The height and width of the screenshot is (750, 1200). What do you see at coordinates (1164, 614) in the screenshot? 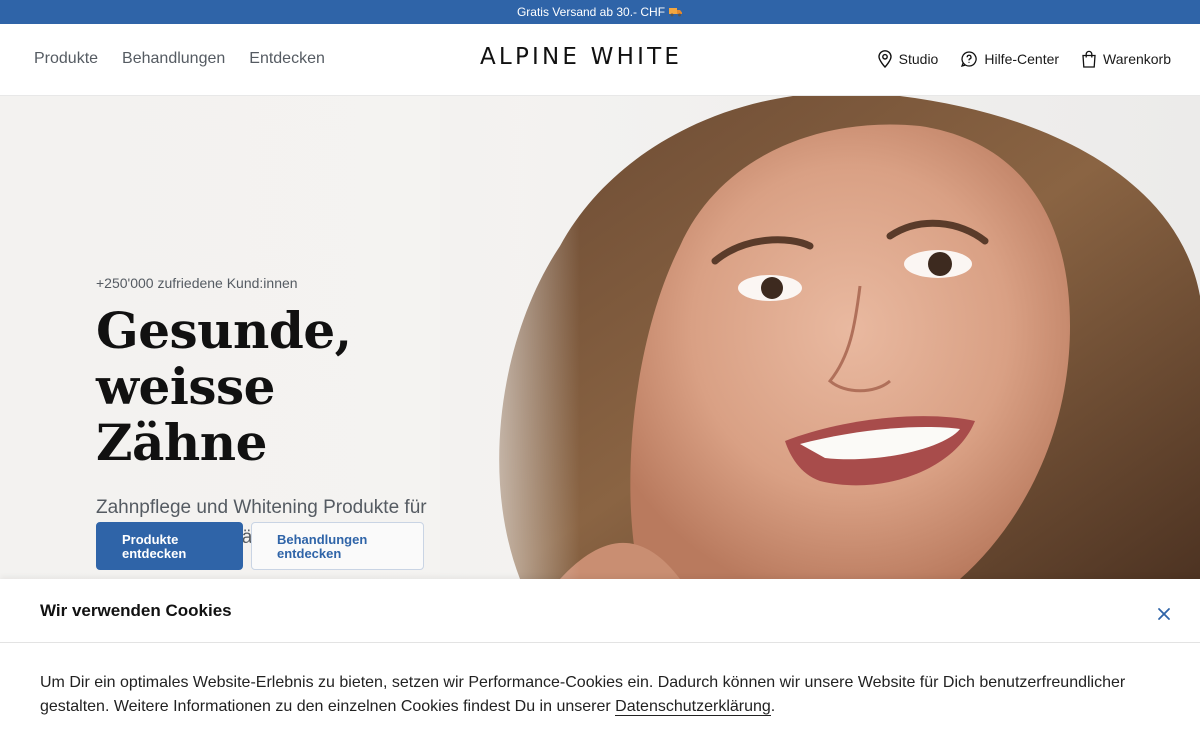
I see `close-icon` at bounding box center [1164, 614].